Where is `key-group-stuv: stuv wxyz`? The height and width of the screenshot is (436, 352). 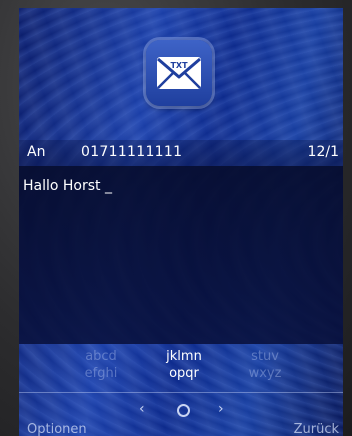 key-group-stuv: stuv wxyz is located at coordinates (265, 365).